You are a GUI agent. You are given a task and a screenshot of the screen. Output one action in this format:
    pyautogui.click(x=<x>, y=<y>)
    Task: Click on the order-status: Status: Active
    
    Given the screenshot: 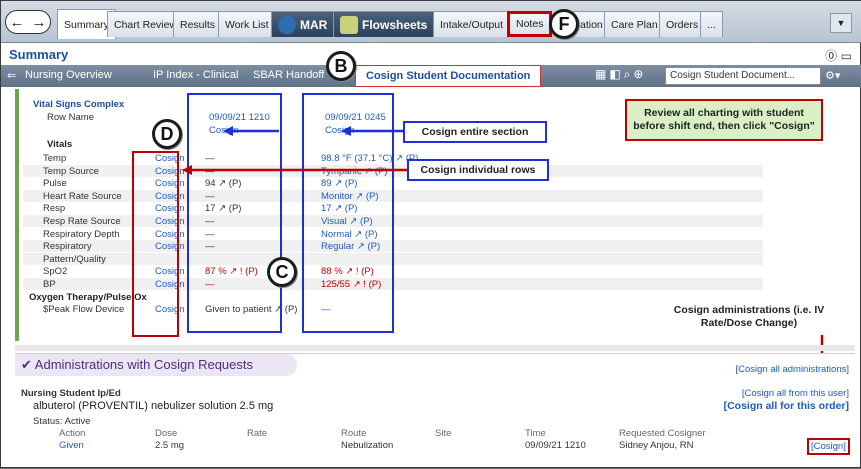 What is the action you would take?
    pyautogui.click(x=62, y=421)
    